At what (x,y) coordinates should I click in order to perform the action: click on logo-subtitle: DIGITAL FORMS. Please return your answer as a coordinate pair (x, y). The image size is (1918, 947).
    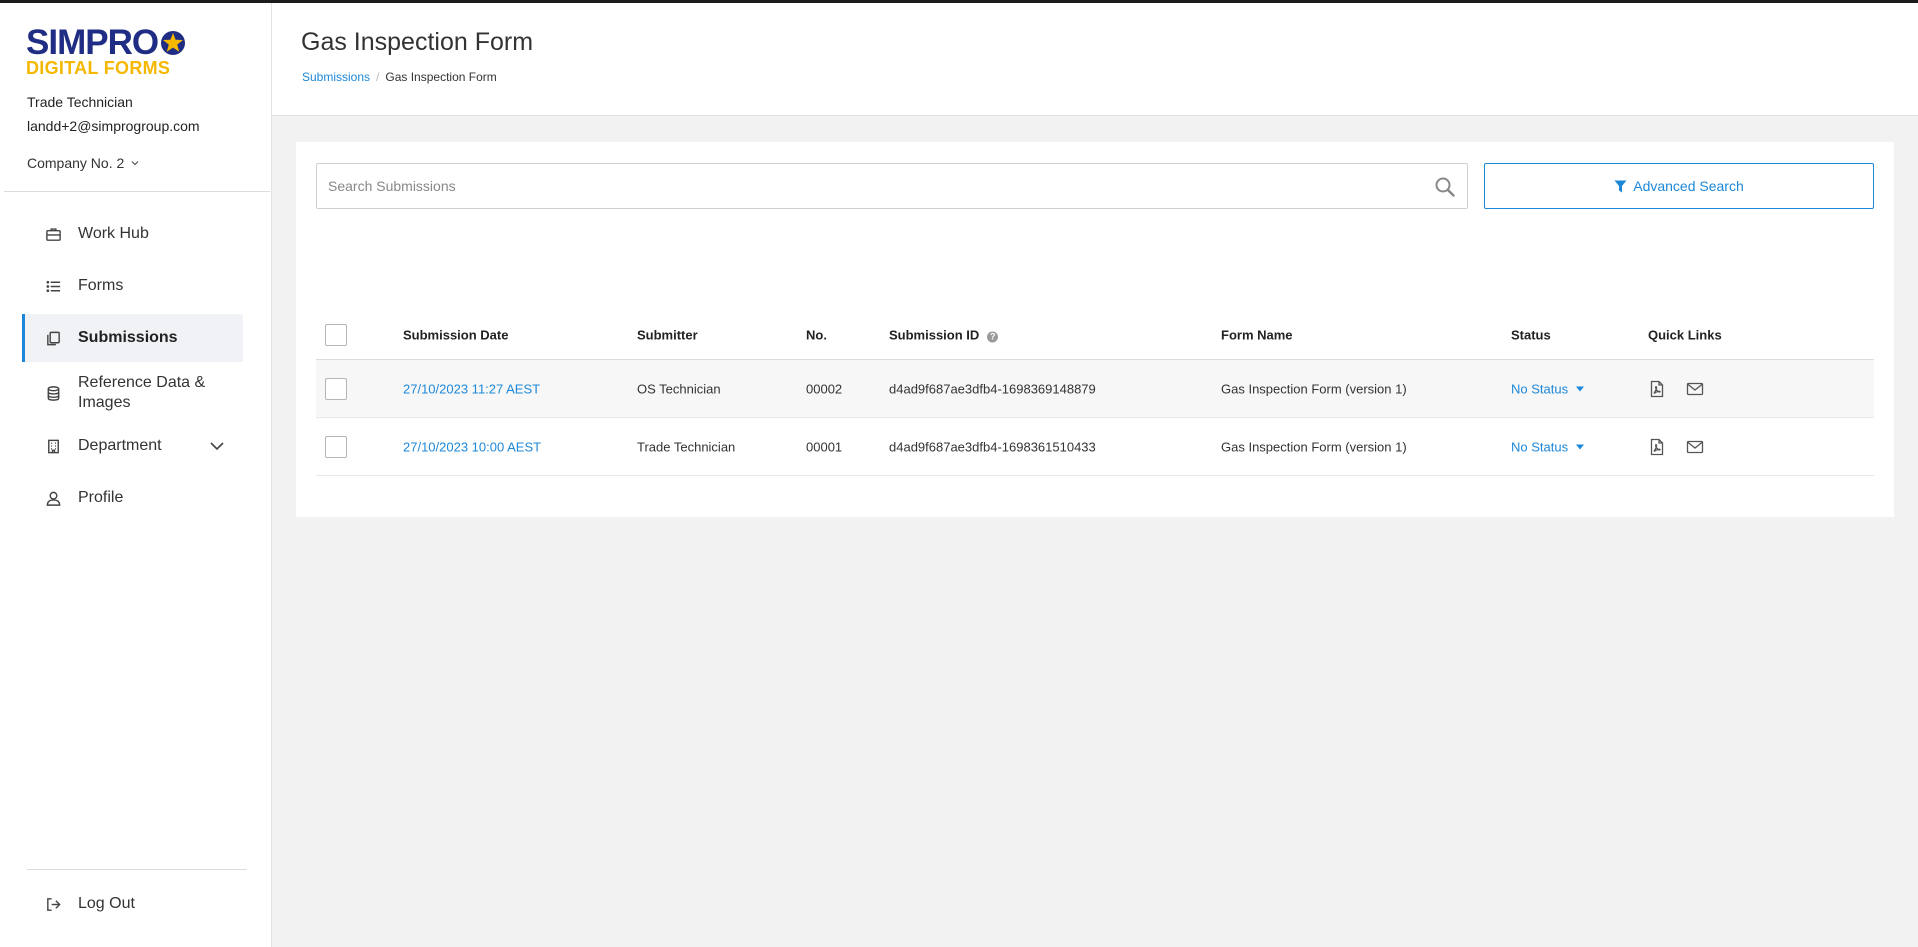
    Looking at the image, I should click on (98, 68).